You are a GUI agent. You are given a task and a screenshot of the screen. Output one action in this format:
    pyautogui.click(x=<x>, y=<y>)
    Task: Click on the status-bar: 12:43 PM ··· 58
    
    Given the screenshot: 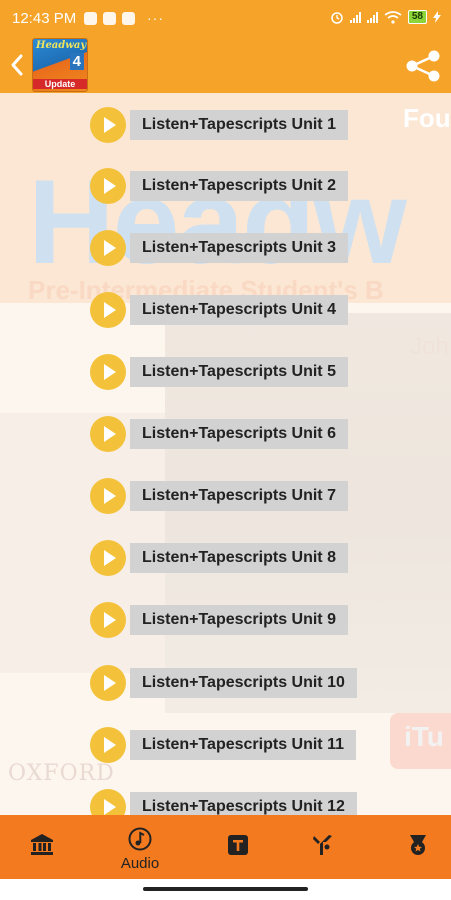 What is the action you would take?
    pyautogui.click(x=225, y=18)
    